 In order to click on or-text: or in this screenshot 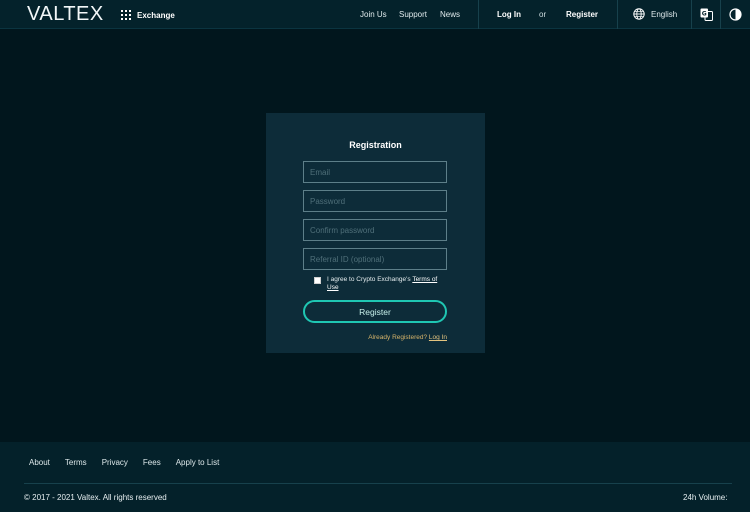, I will do `click(543, 14)`.